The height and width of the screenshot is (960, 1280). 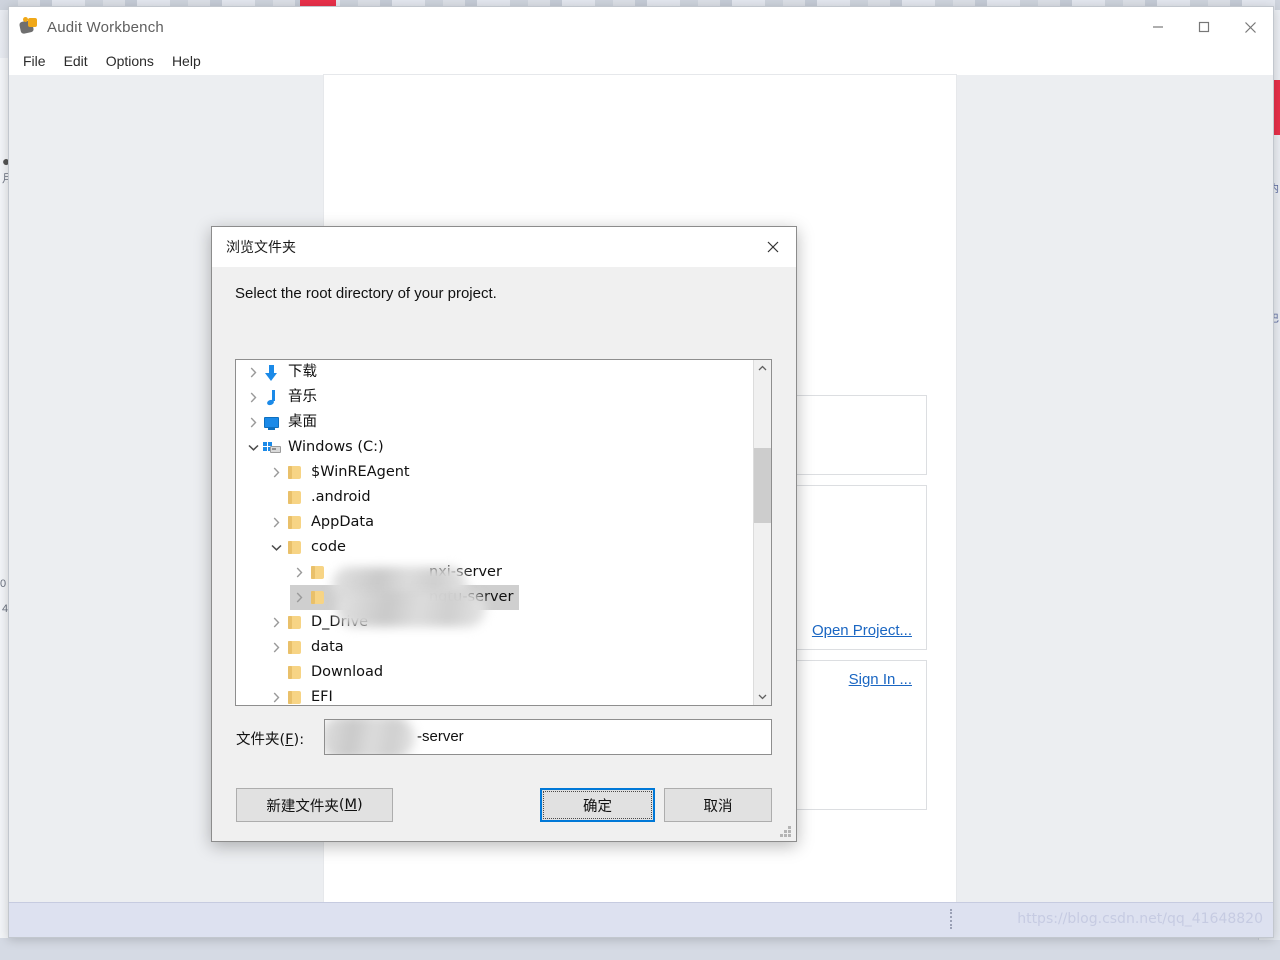 What do you see at coordinates (130, 61) in the screenshot?
I see `menu-options: Options` at bounding box center [130, 61].